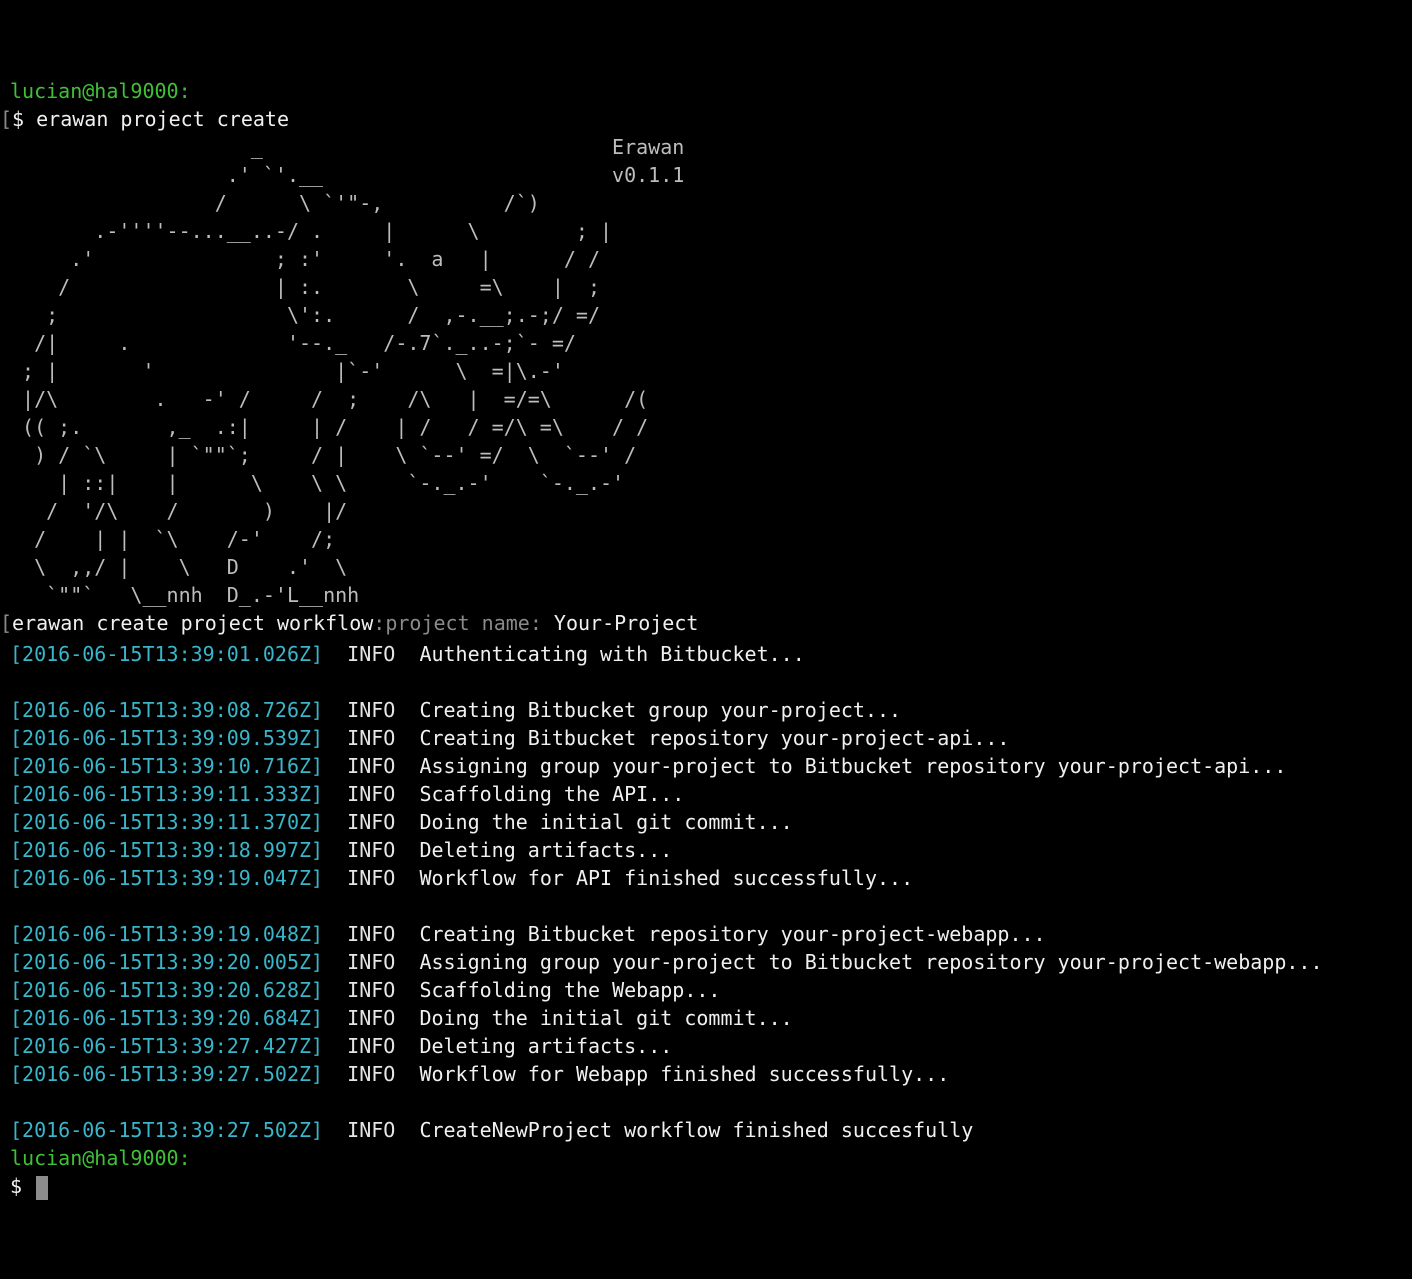 The width and height of the screenshot is (1412, 1279). I want to click on active-prompt-line: $, so click(711, 1186).